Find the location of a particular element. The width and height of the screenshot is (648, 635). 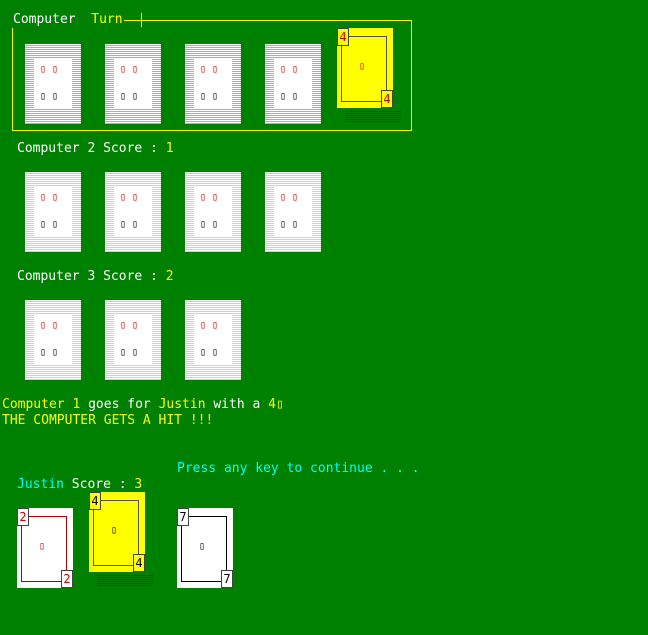

computer2-score-line: Computer 2 Score : 1 is located at coordinates (95, 149).